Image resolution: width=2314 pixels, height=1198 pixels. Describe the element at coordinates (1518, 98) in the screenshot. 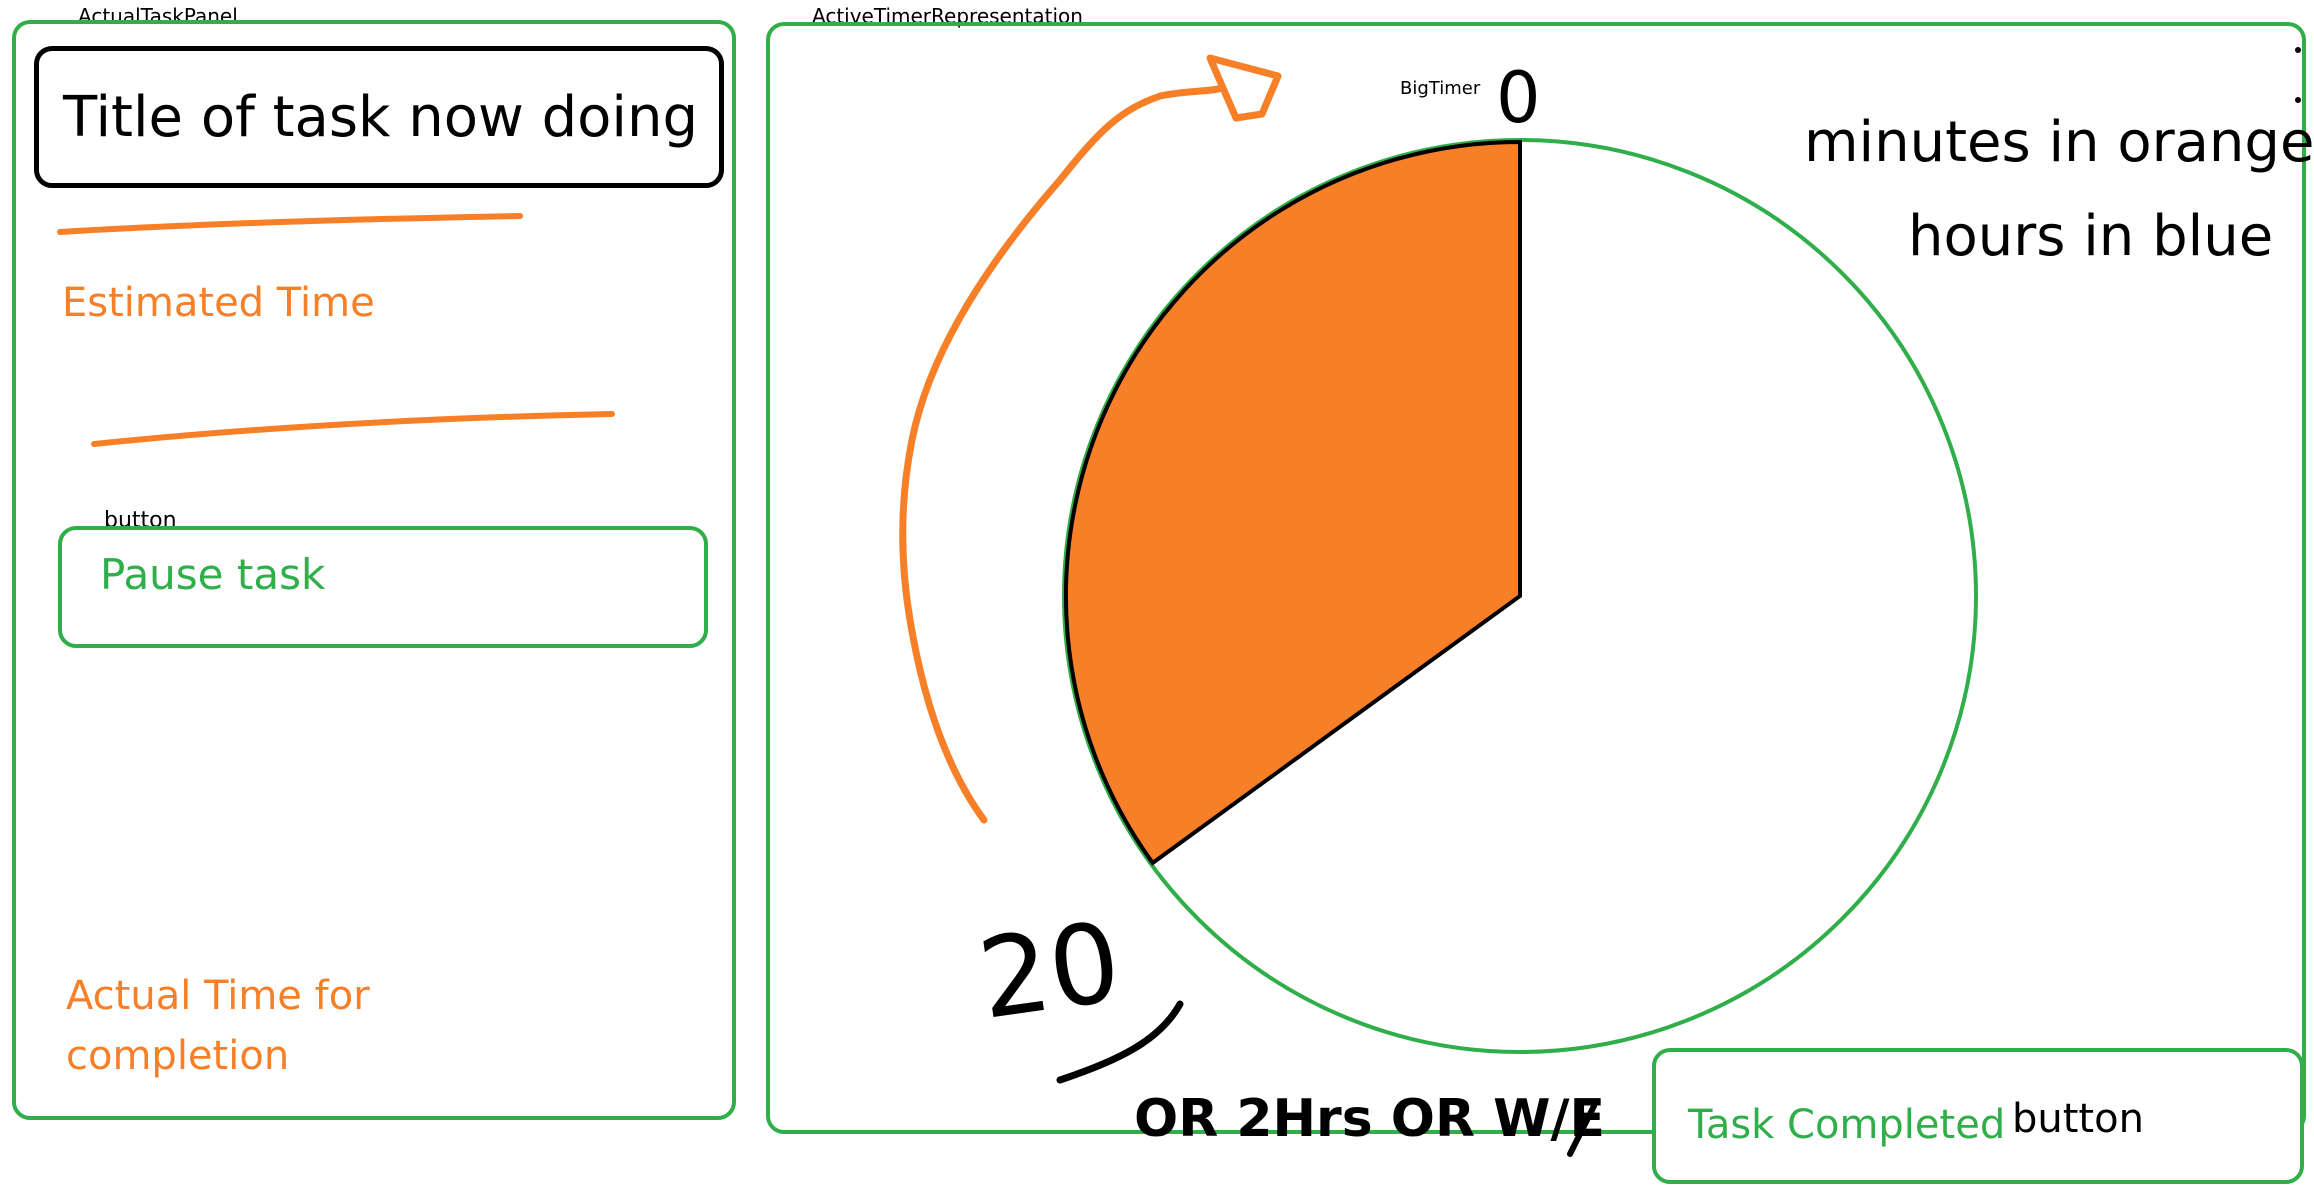

I see `timer-start-mark: 0` at that location.